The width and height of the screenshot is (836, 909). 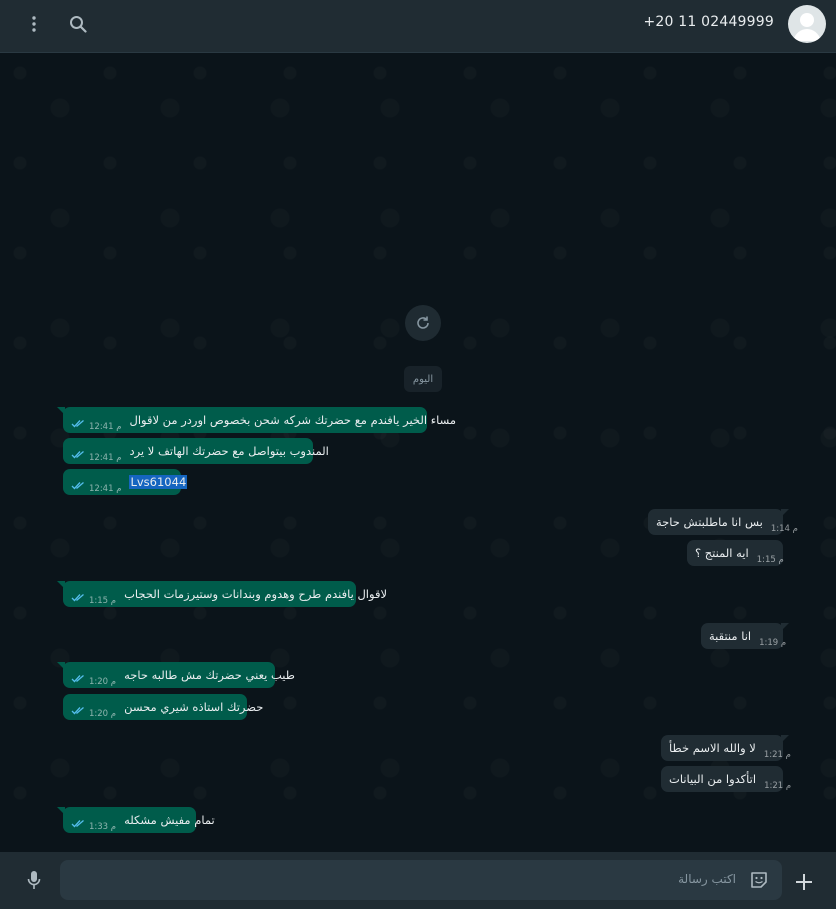 I want to click on refresh-icon, so click(x=423, y=323).